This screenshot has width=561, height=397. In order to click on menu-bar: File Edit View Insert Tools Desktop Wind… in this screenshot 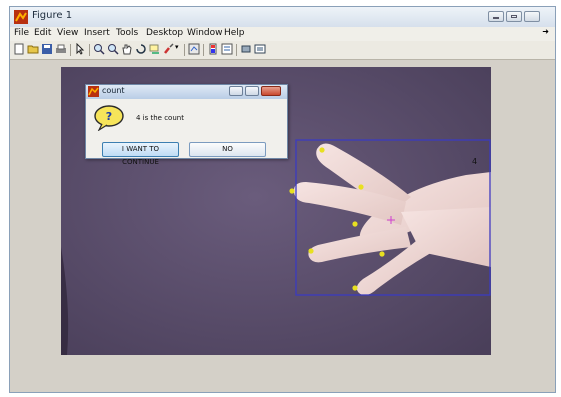, I will do `click(282, 34)`.